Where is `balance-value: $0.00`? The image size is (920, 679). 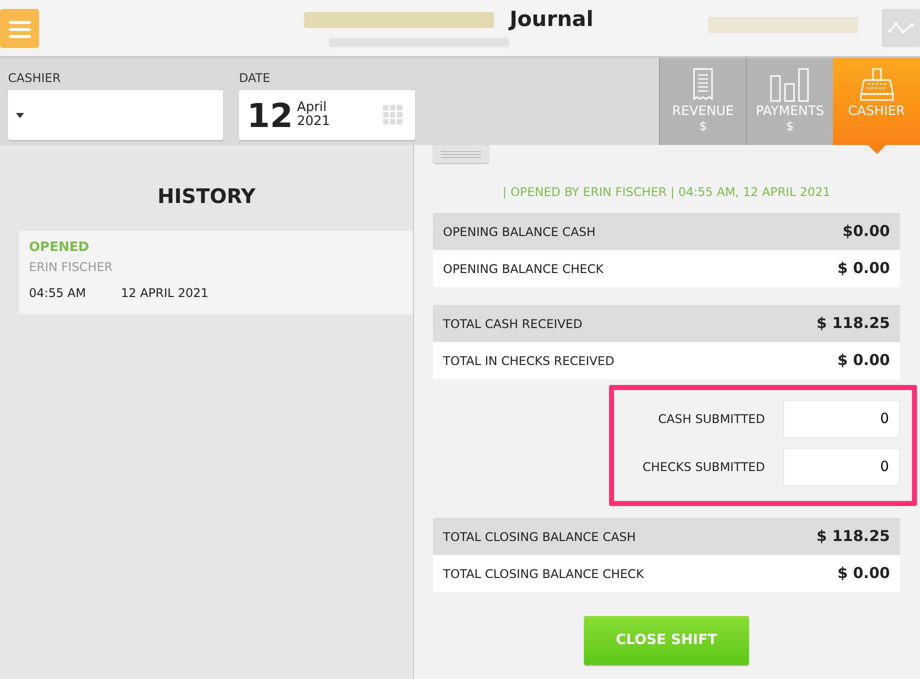
balance-value: $0.00 is located at coordinates (866, 231).